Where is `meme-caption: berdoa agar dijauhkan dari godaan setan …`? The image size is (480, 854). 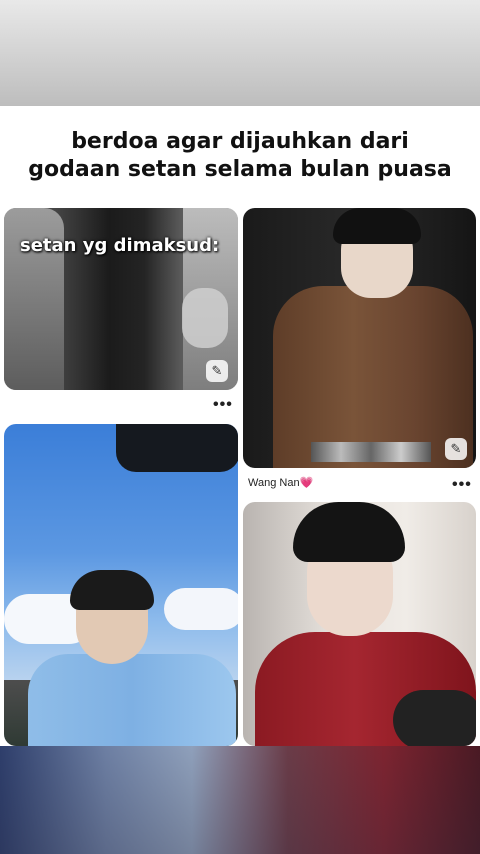
meme-caption: berdoa agar dijauhkan dari godaan setan … is located at coordinates (240, 156).